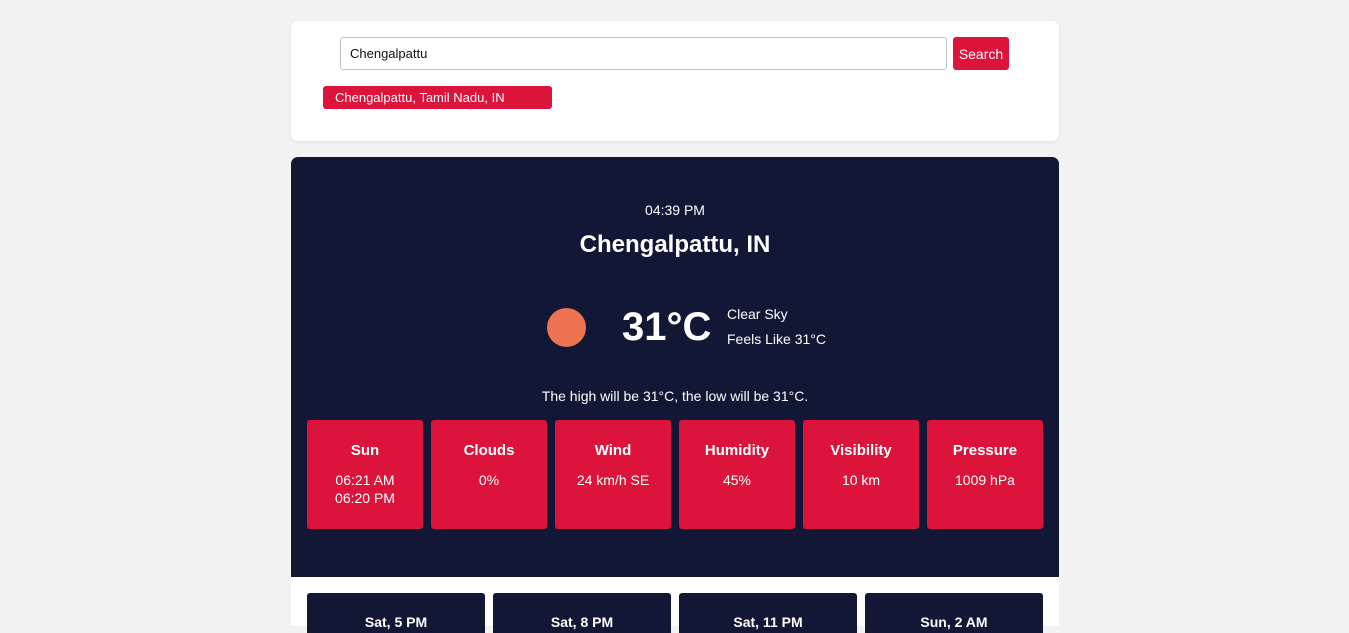 This screenshot has width=1349, height=633. Describe the element at coordinates (566, 327) in the screenshot. I see `sun-icon` at that location.